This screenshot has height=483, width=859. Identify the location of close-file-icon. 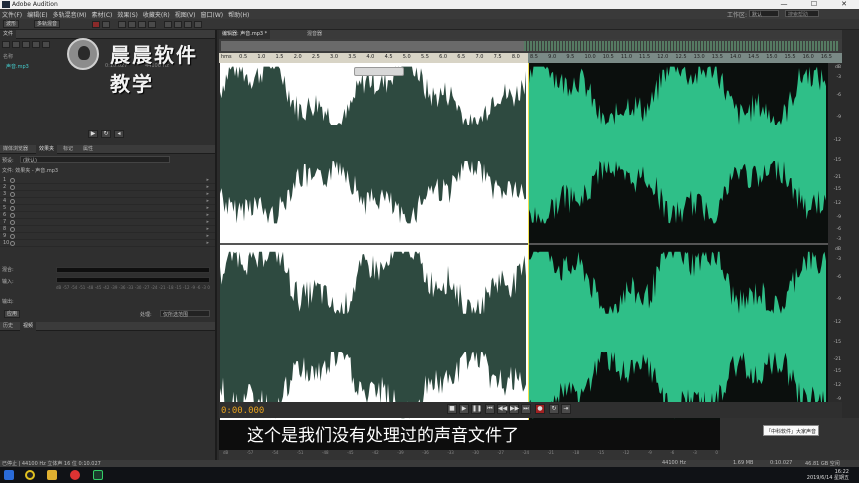
(46, 44).